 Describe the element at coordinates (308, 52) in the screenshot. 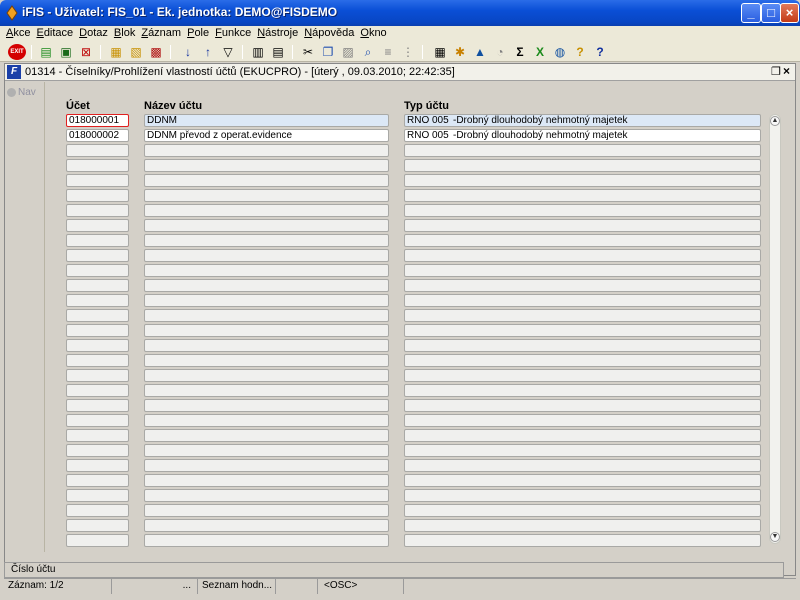

I see `cut-icon: ✂` at that location.